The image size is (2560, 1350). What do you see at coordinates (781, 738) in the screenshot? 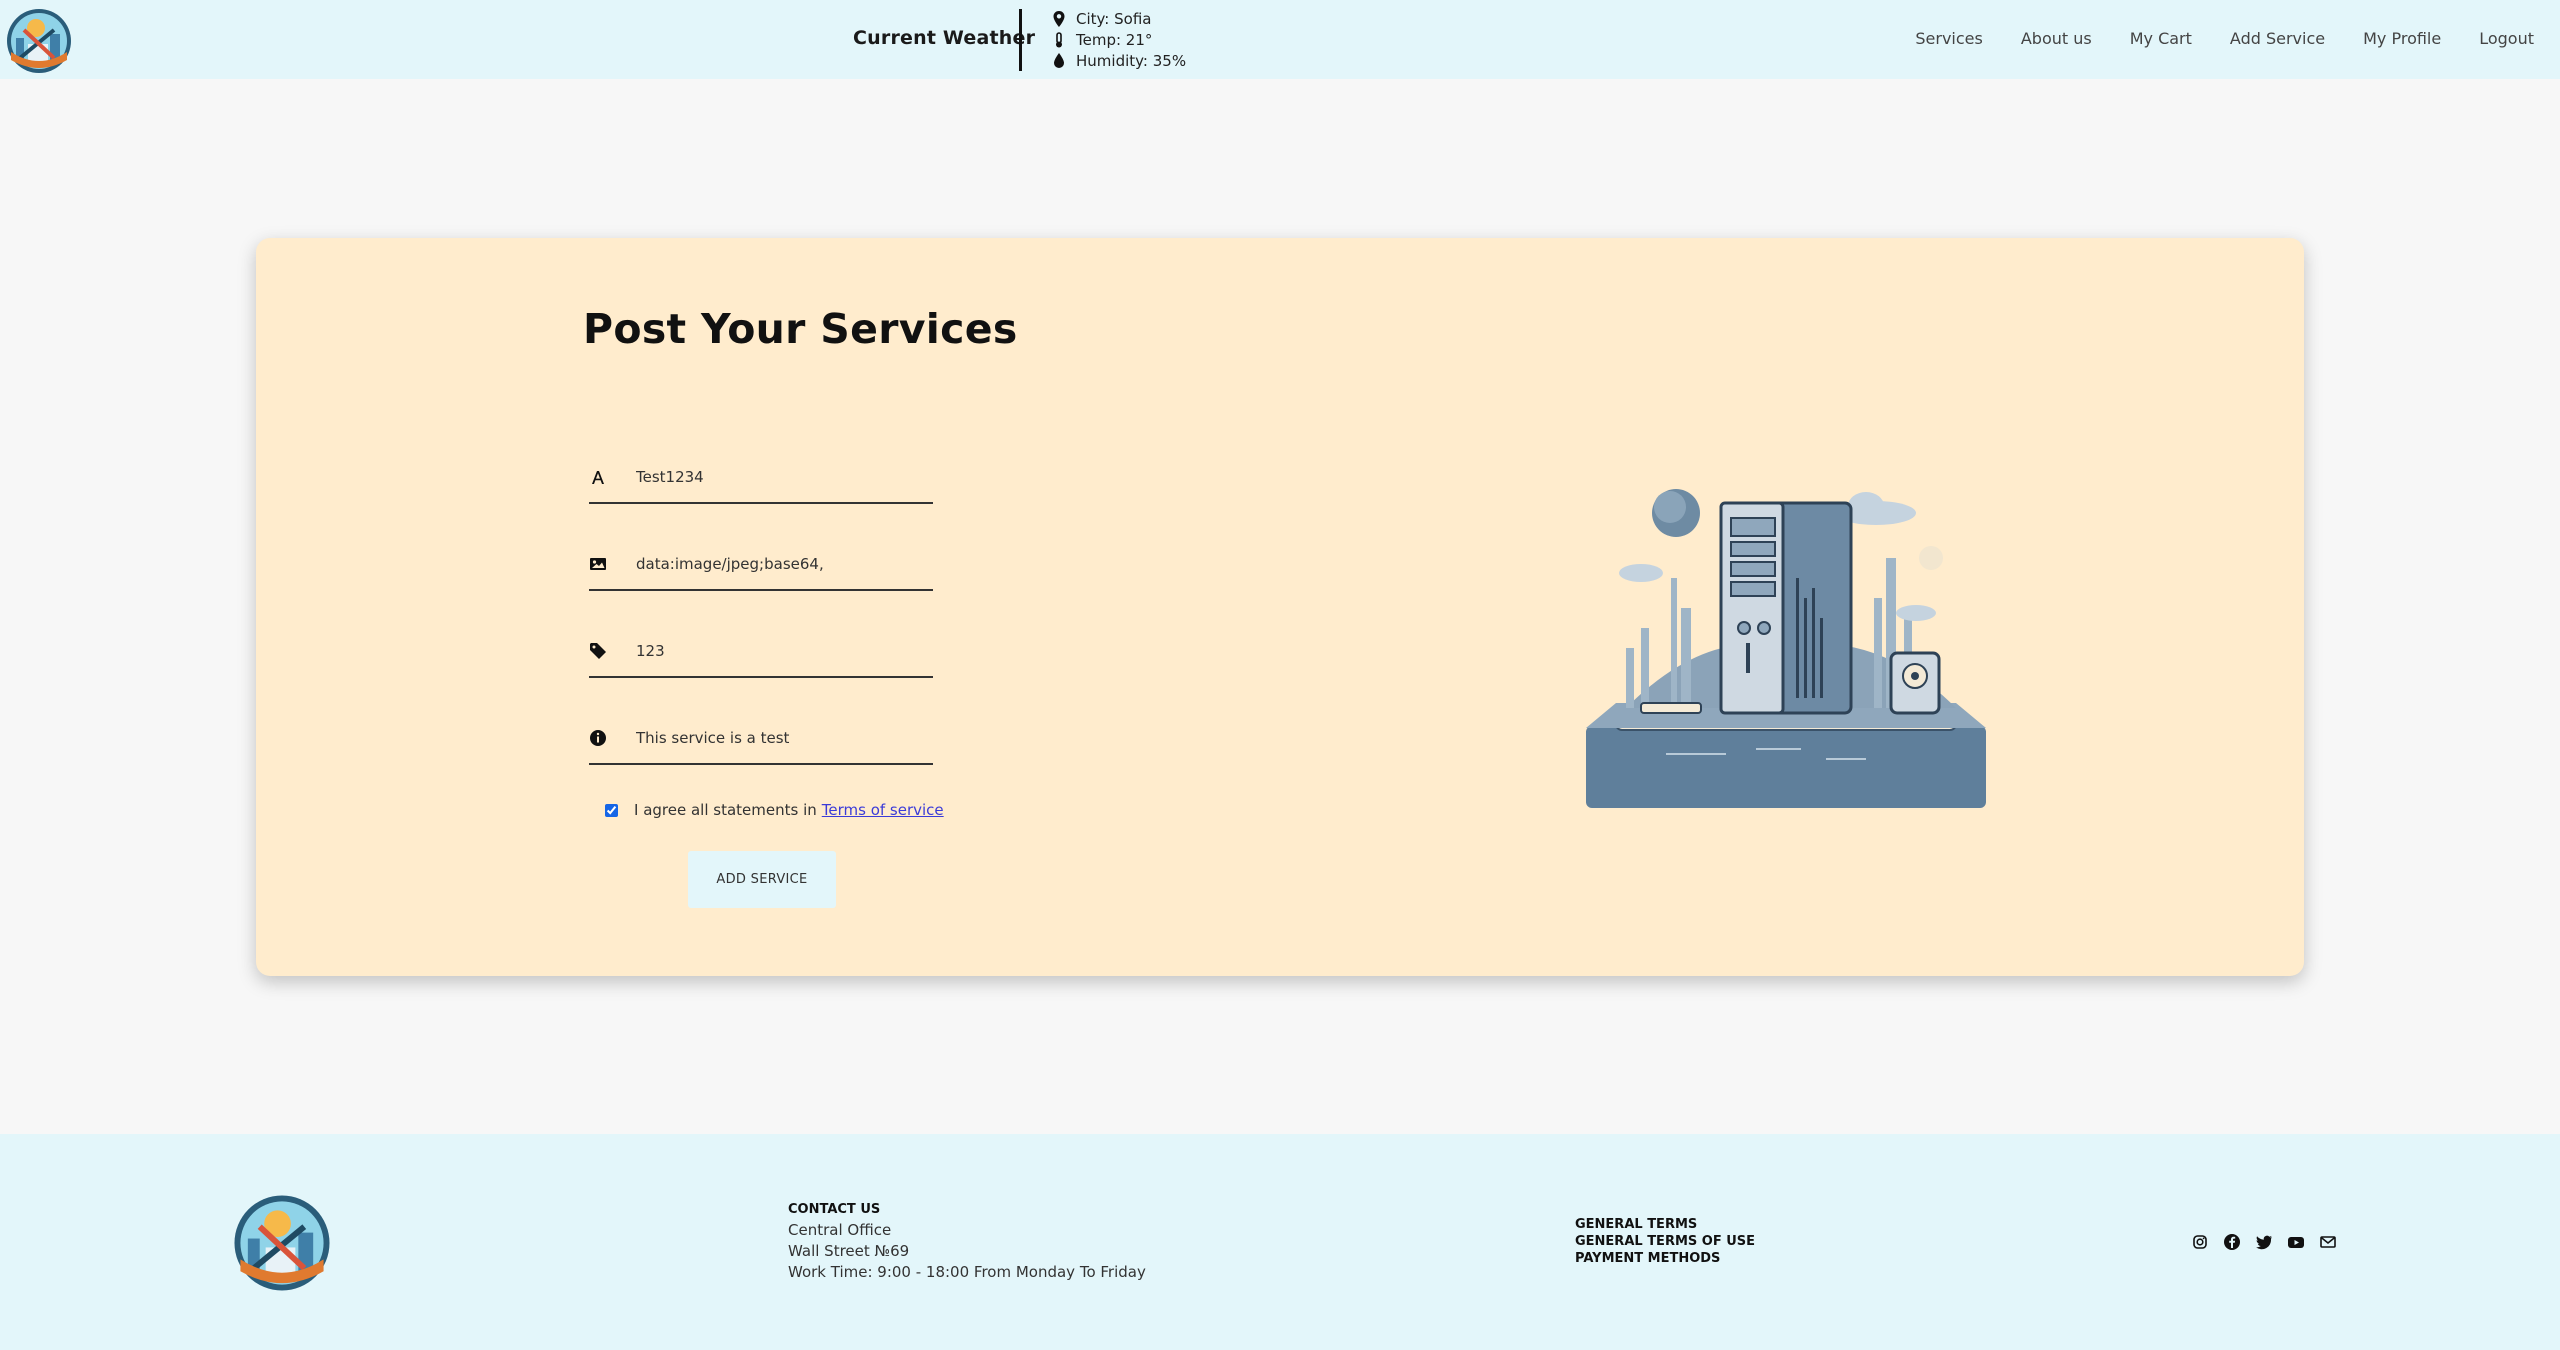
I see `service-description-input` at bounding box center [781, 738].